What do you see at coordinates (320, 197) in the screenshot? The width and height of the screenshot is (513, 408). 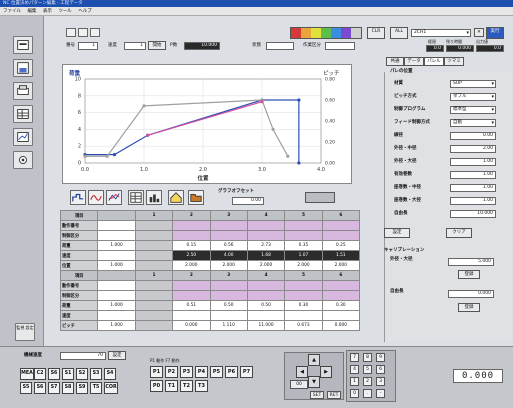 I see `offset-apply-button` at bounding box center [320, 197].